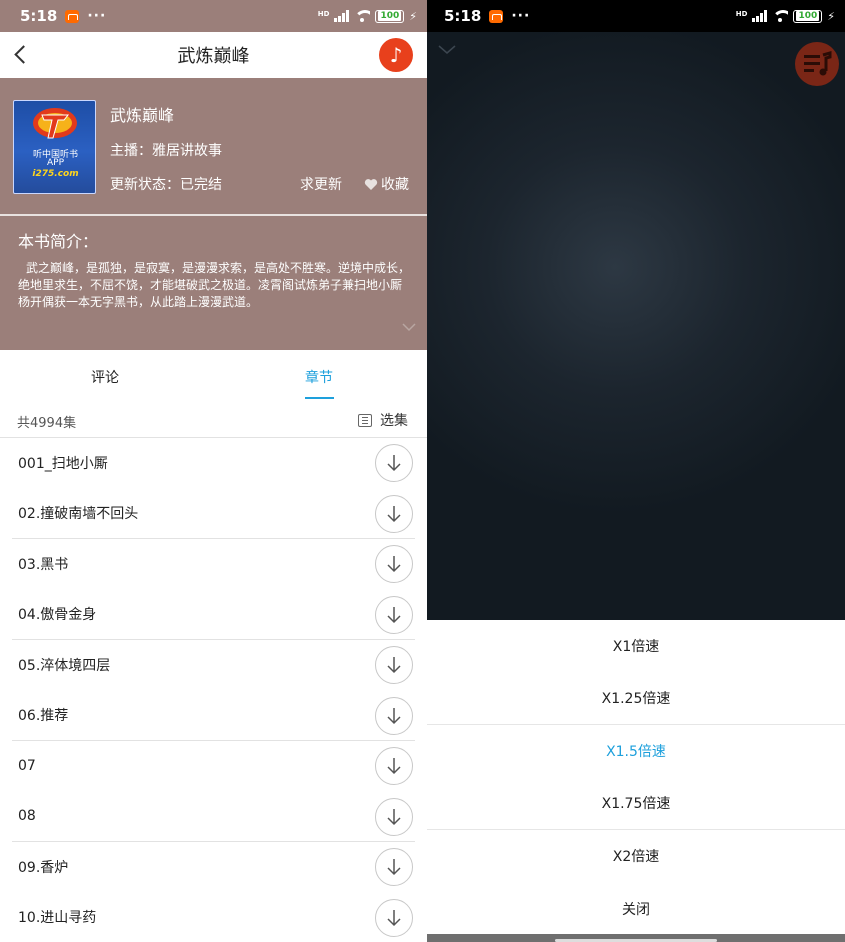  What do you see at coordinates (27, 816) in the screenshot?
I see `chapter-title: 08` at bounding box center [27, 816].